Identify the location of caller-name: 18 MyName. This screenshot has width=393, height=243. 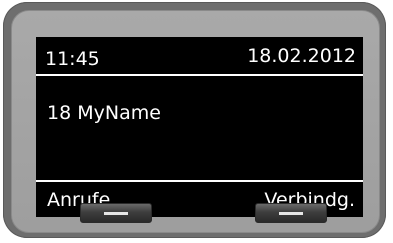
(104, 113).